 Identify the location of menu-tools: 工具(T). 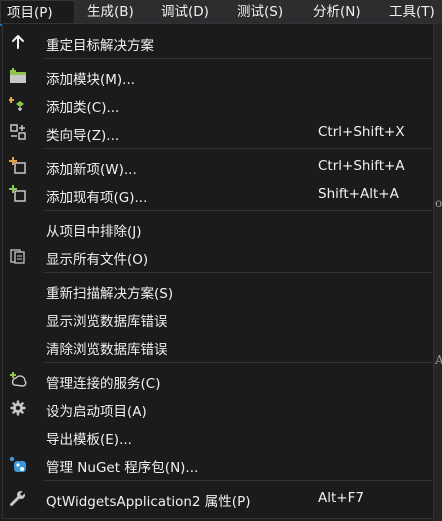
(409, 12).